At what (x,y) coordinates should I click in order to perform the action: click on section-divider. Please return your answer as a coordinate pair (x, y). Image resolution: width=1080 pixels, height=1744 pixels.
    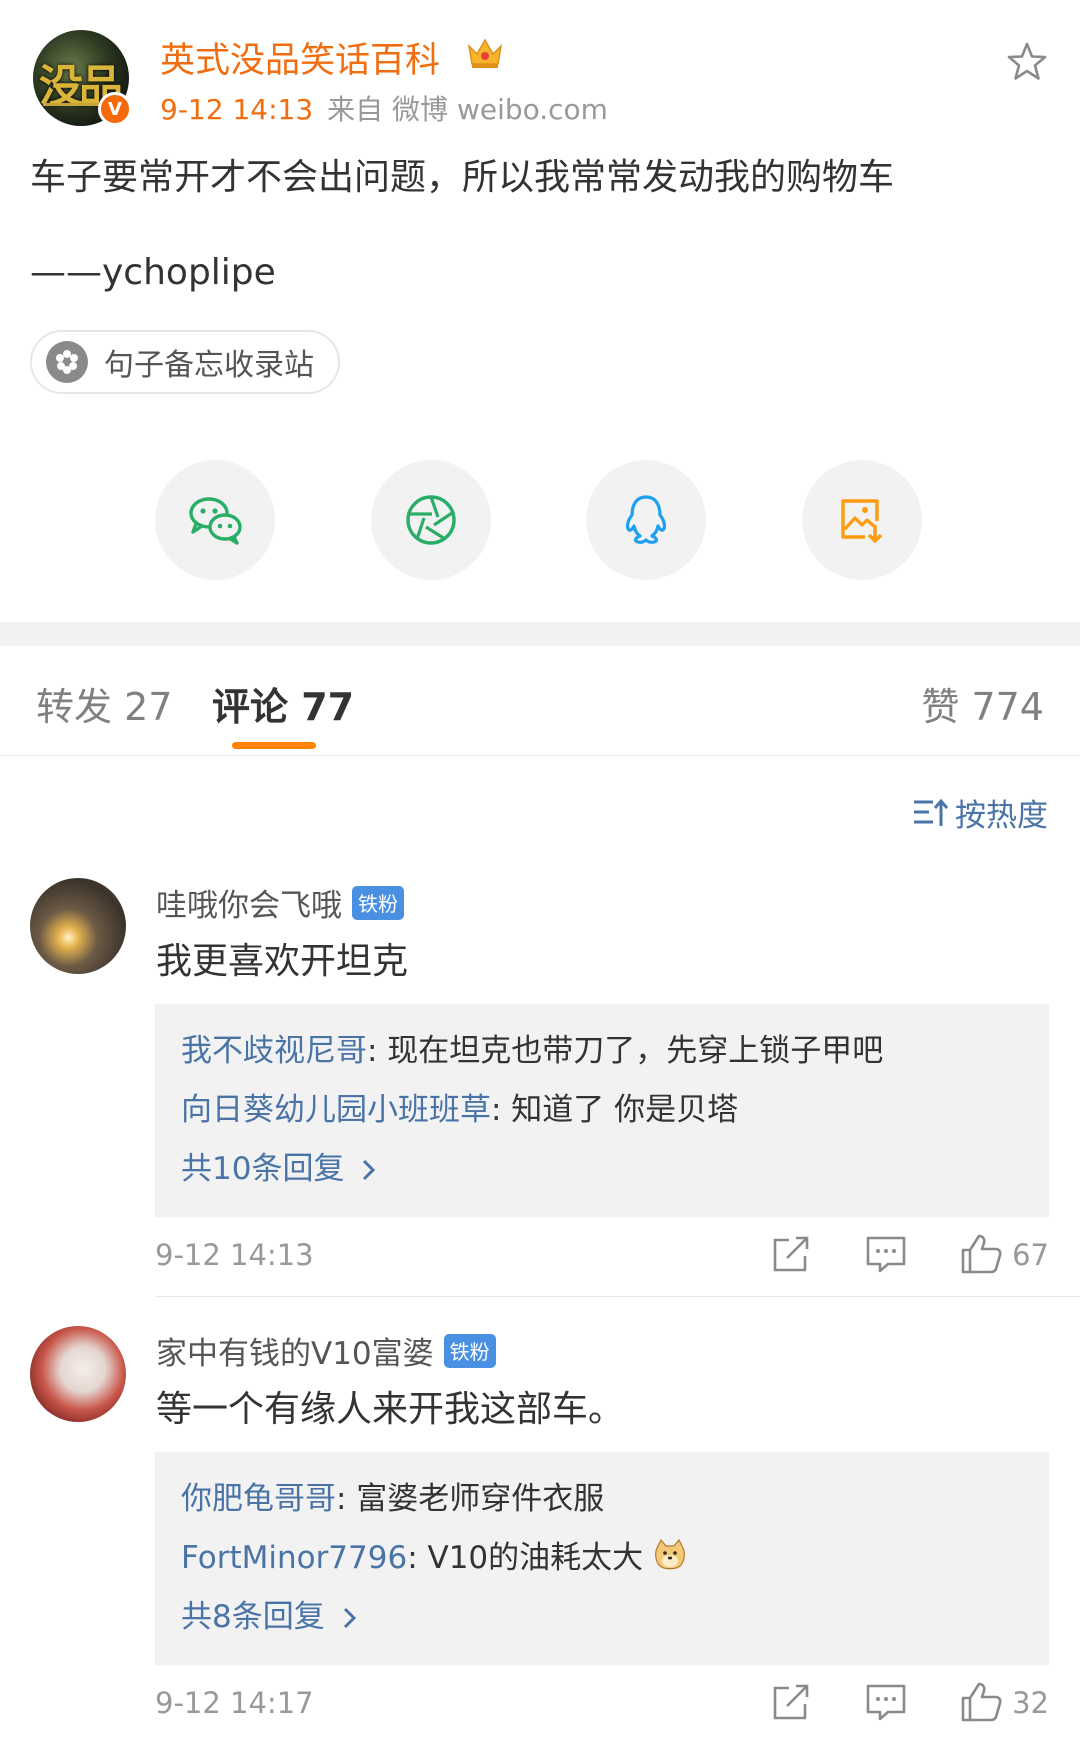
    Looking at the image, I should click on (540, 634).